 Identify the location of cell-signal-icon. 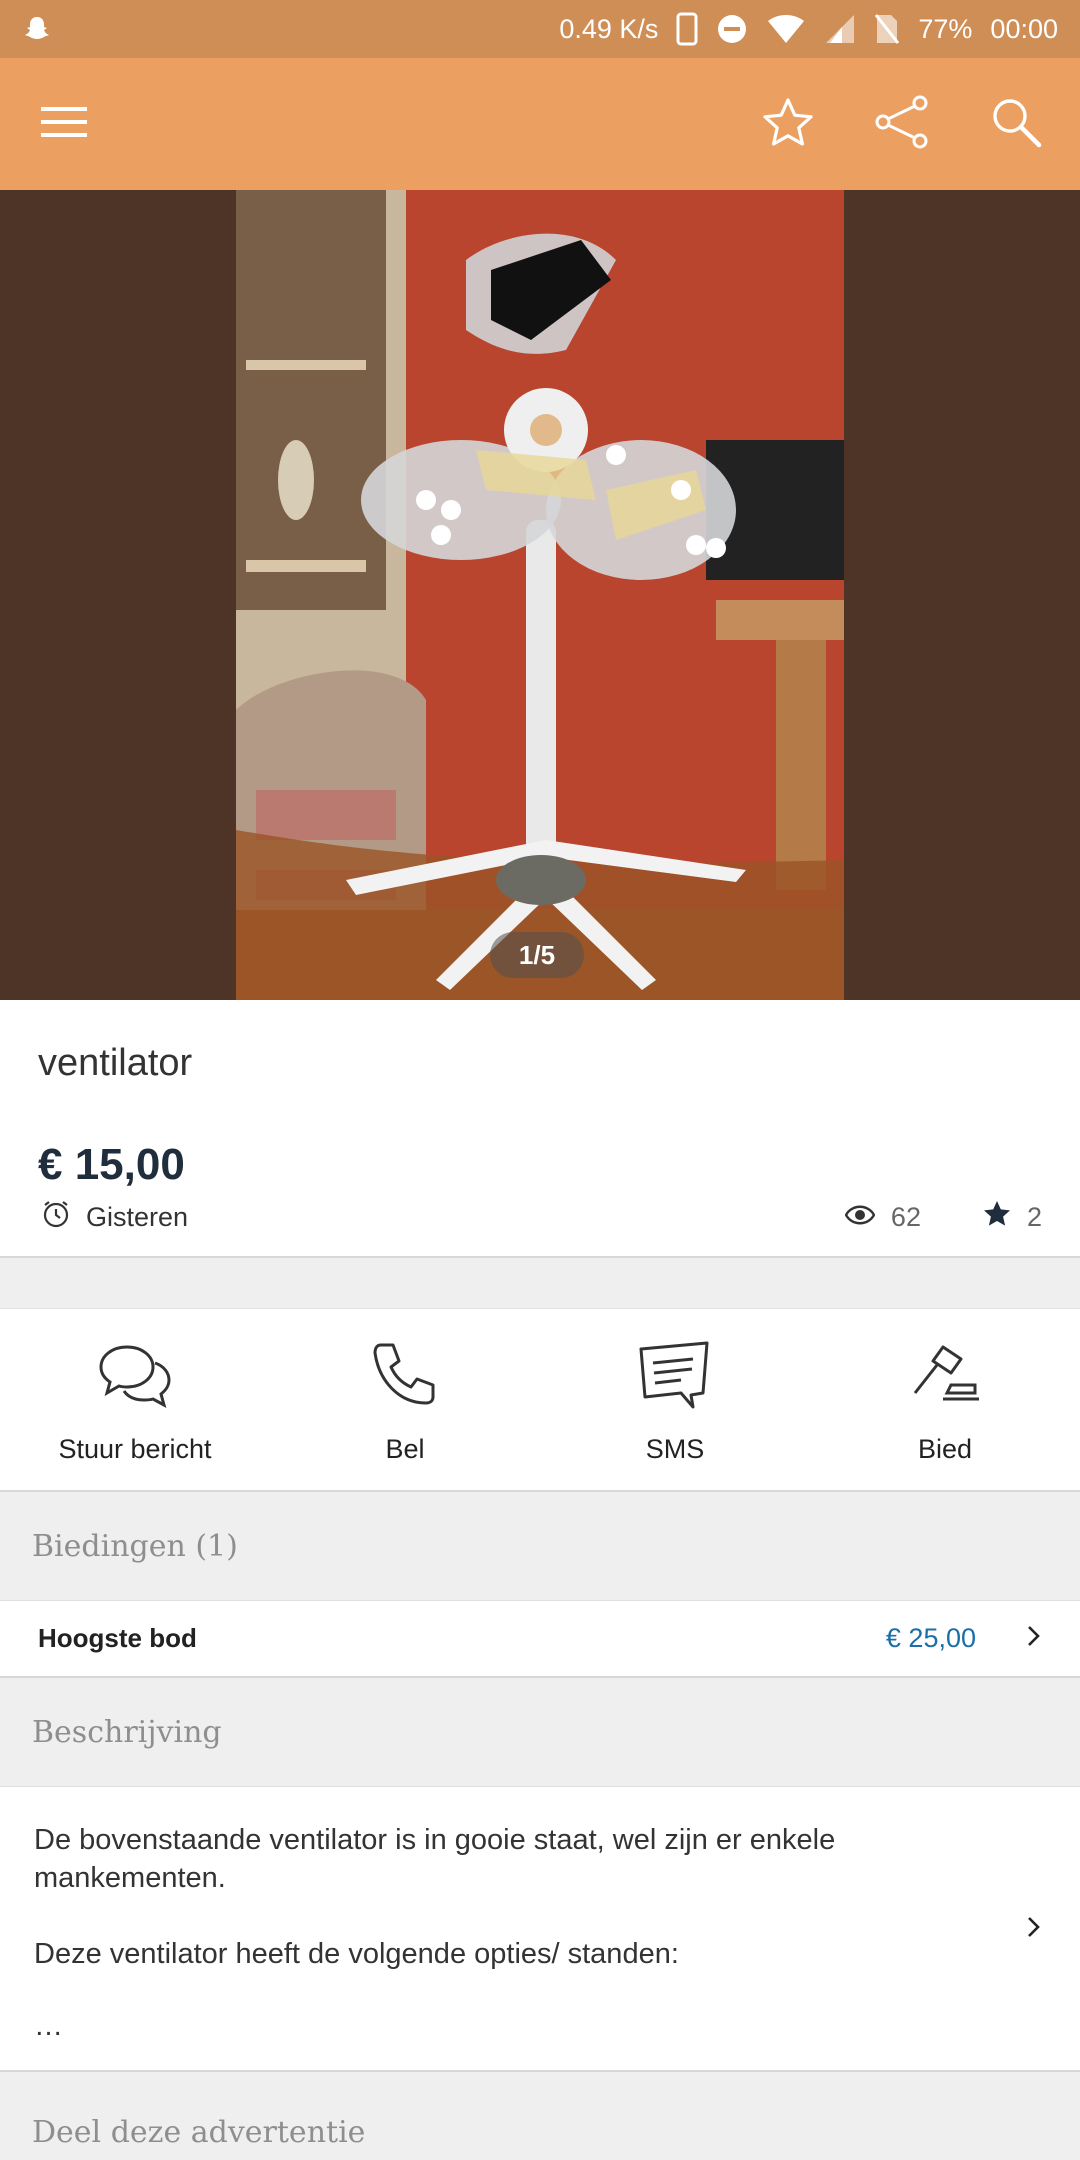
(840, 29).